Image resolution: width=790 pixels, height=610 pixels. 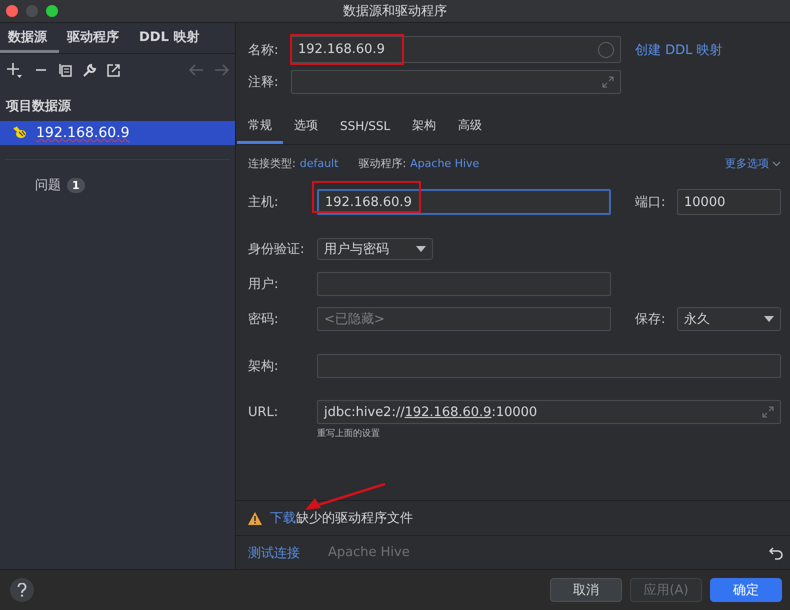 I want to click on sidebar-tab: 数据源, so click(x=29, y=38).